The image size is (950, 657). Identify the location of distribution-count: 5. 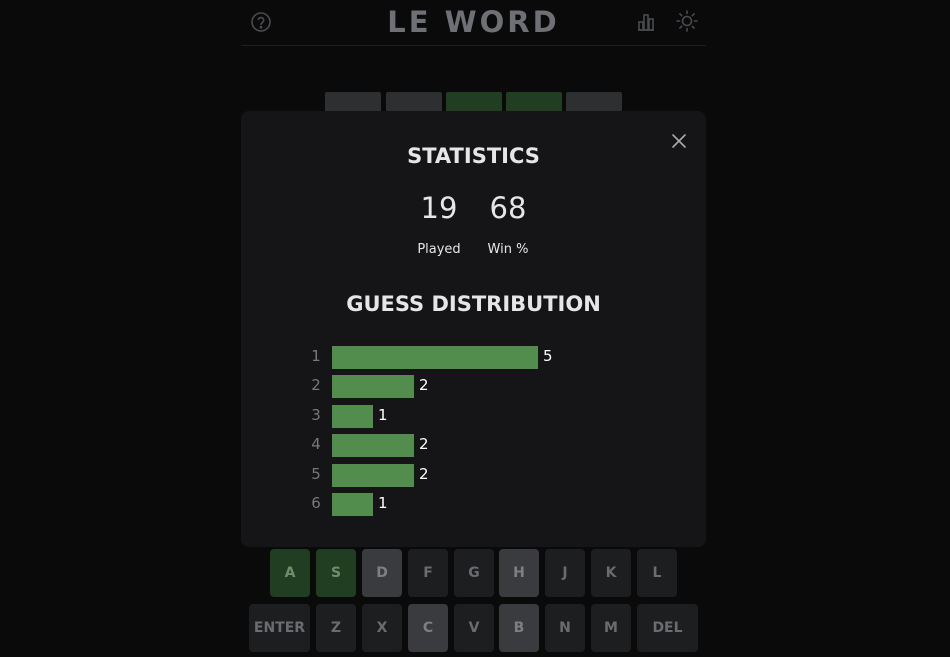
(548, 356).